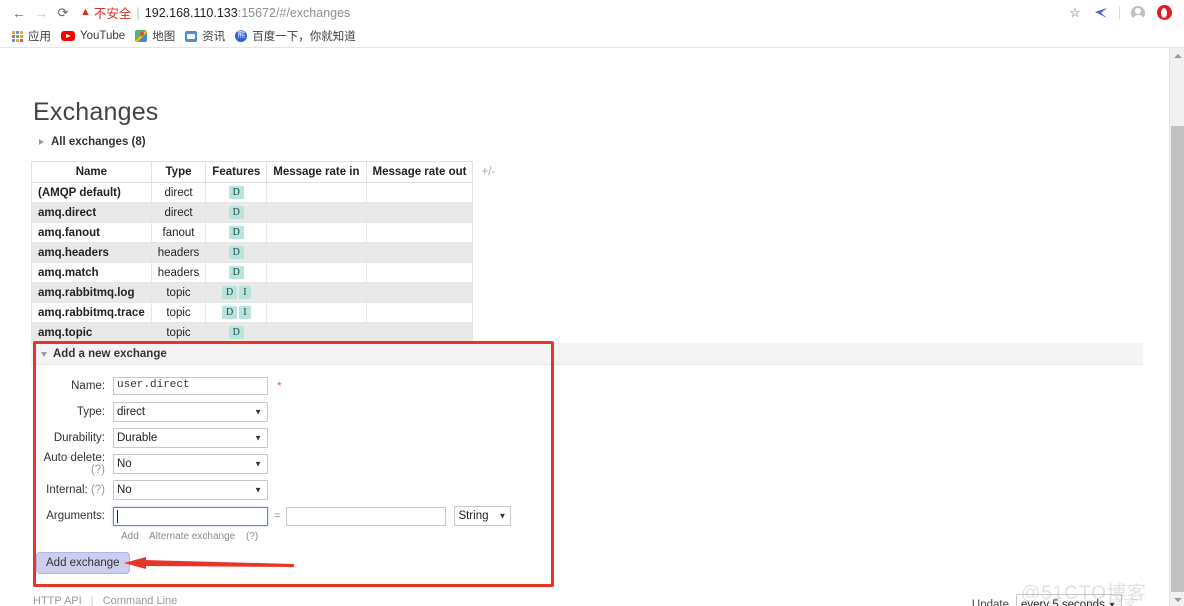 The height and width of the screenshot is (606, 1184). I want to click on toolbar-divider, so click(1119, 12).